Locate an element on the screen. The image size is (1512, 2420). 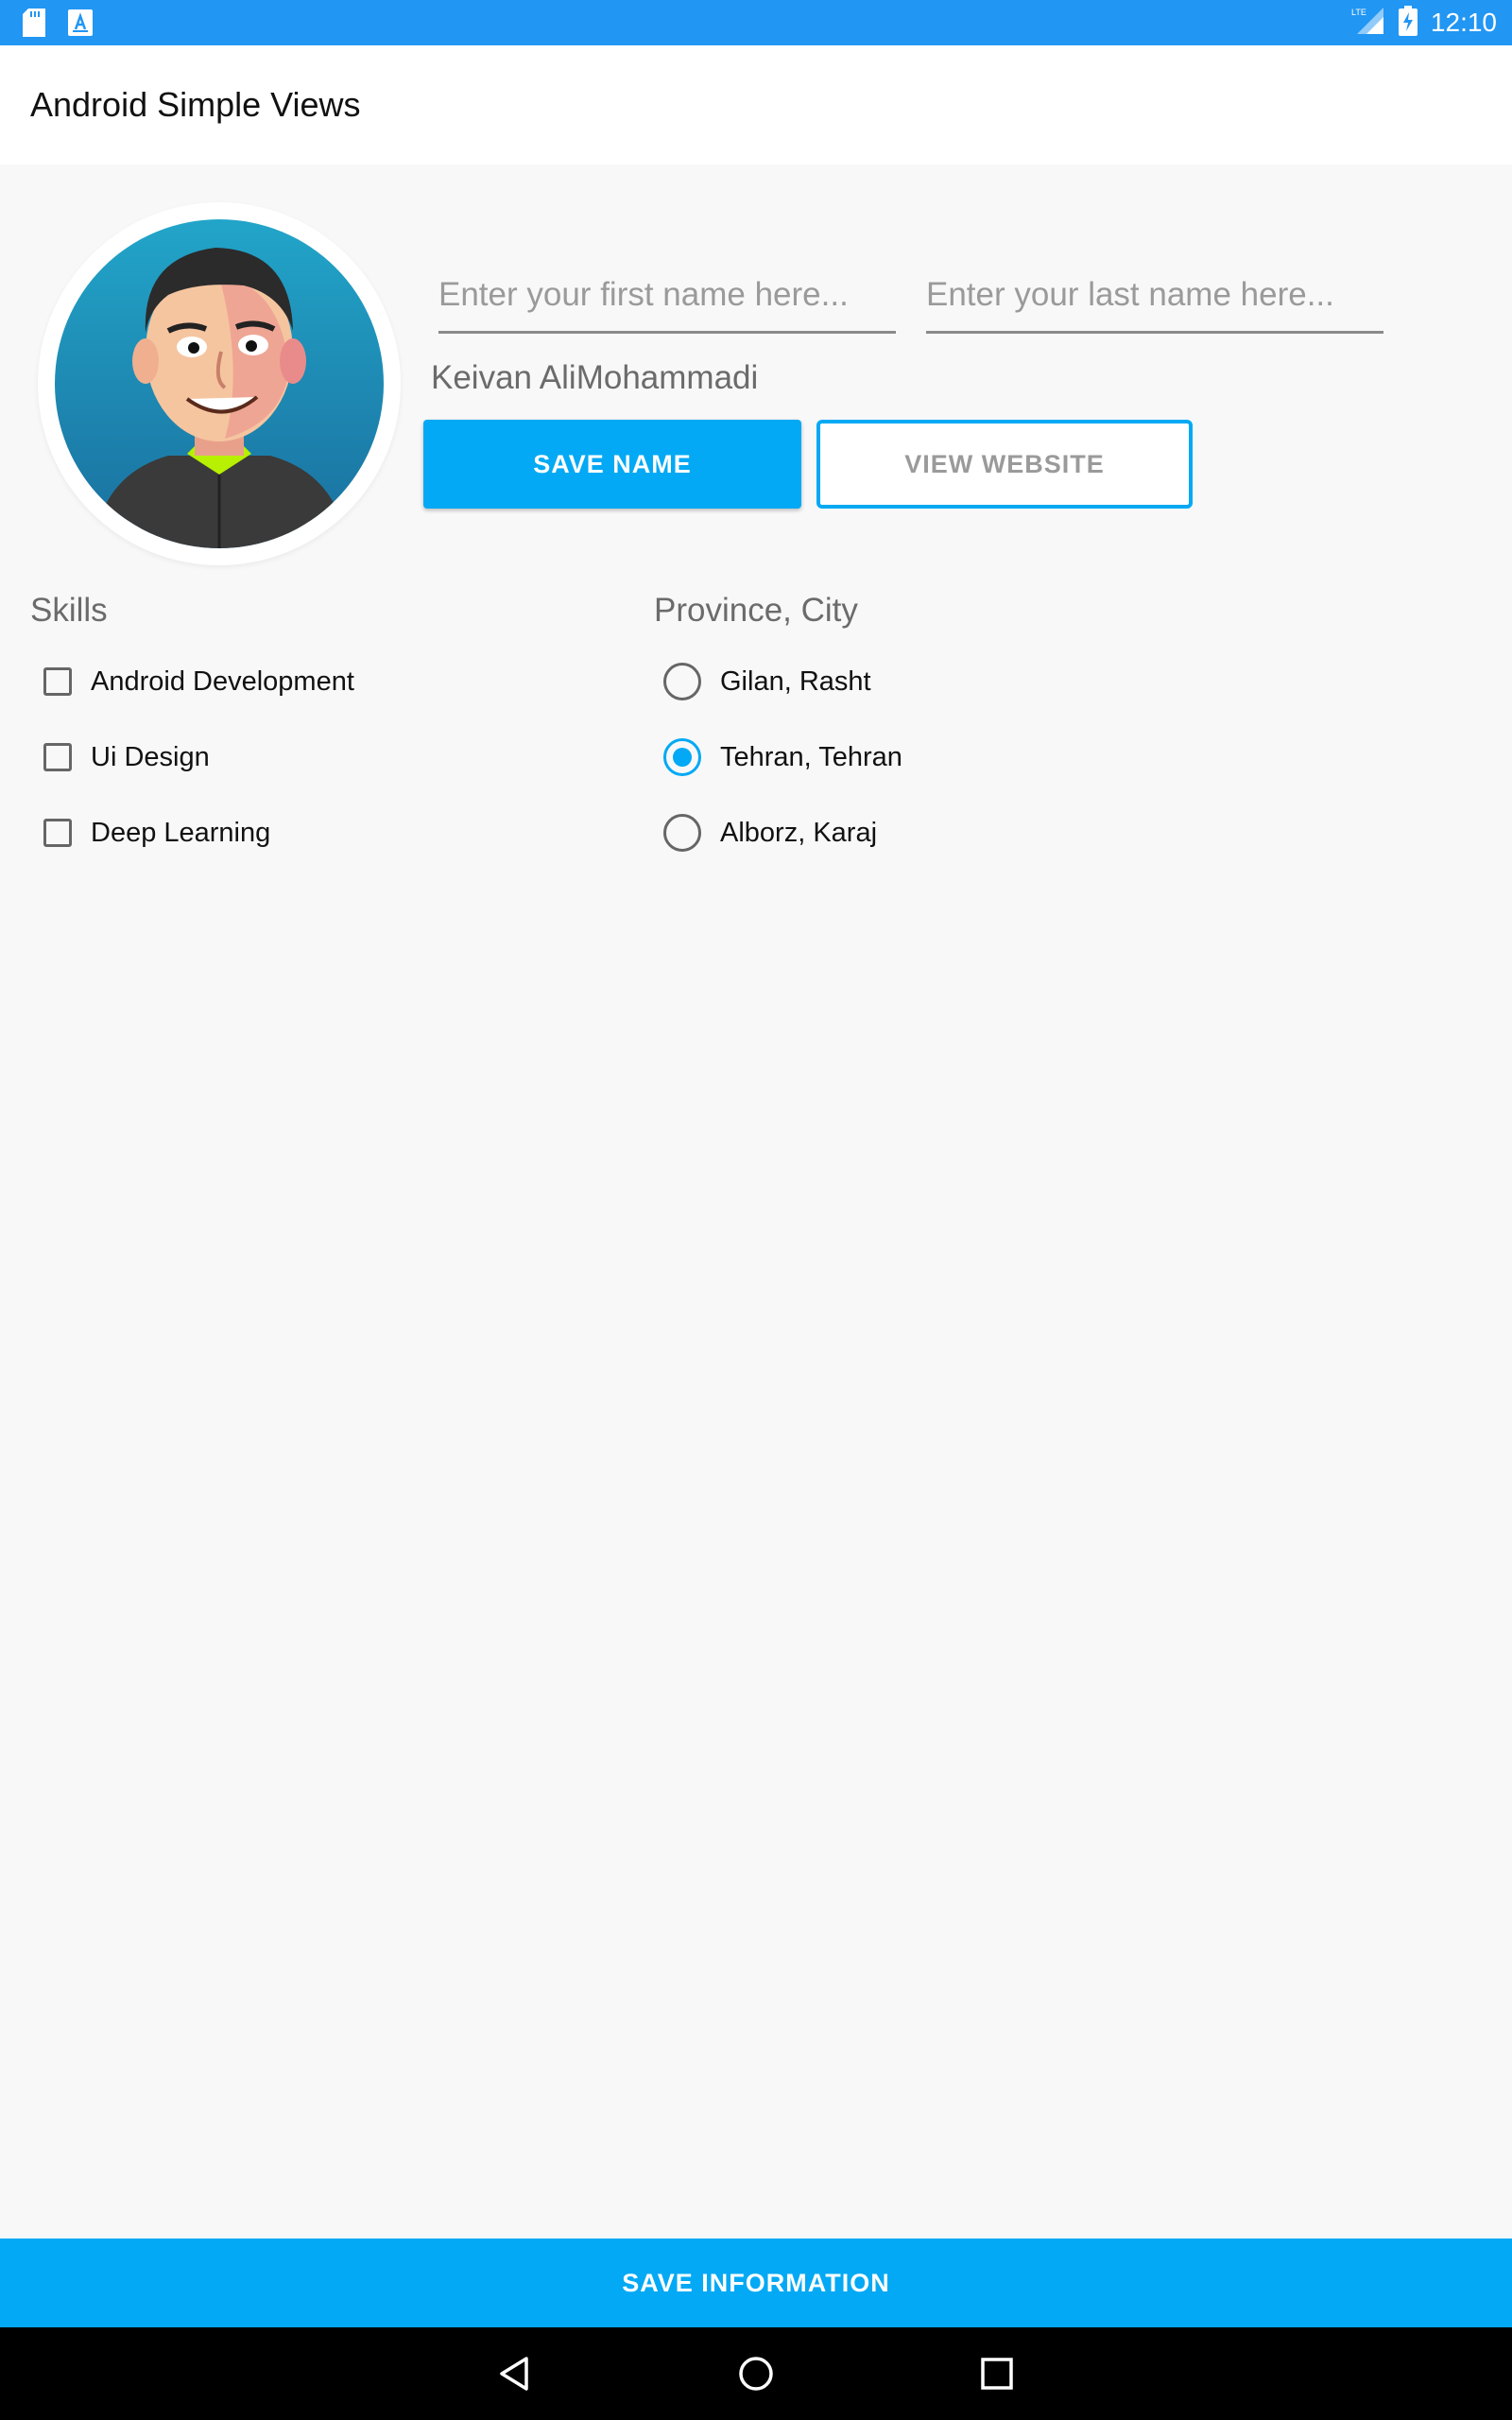
save-name-button: SAVE NAME is located at coordinates (612, 464).